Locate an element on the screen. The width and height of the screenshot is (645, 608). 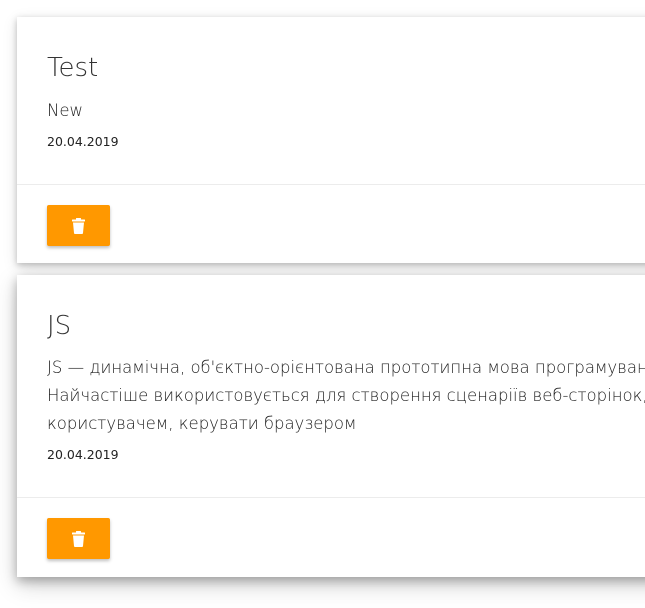
card-title: JS is located at coordinates (59, 326).